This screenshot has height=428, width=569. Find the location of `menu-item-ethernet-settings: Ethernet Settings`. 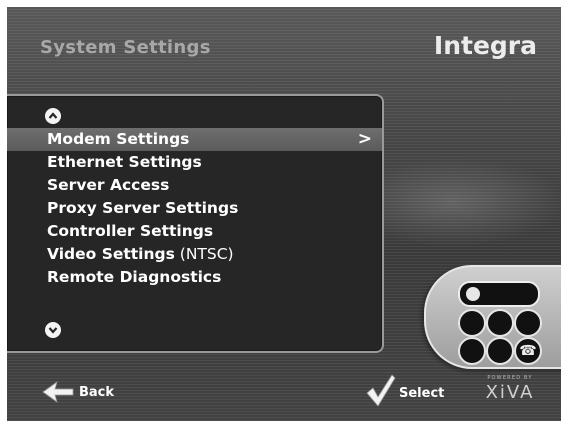

menu-item-ethernet-settings: Ethernet Settings is located at coordinates (194, 162).